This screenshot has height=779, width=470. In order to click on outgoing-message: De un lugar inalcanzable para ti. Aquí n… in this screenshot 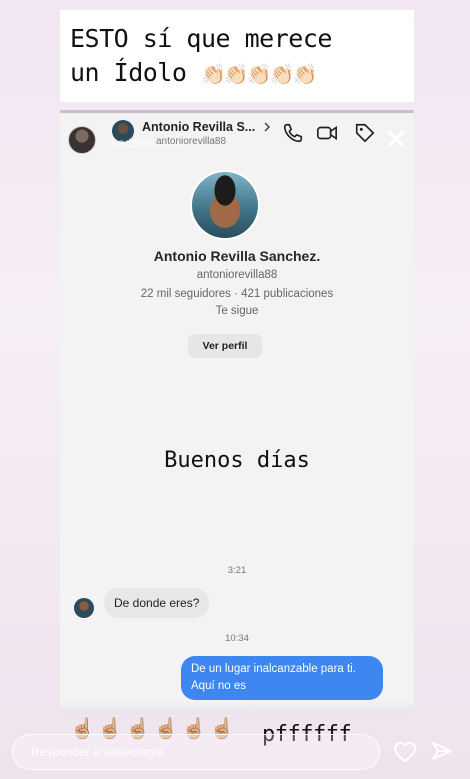, I will do `click(282, 678)`.